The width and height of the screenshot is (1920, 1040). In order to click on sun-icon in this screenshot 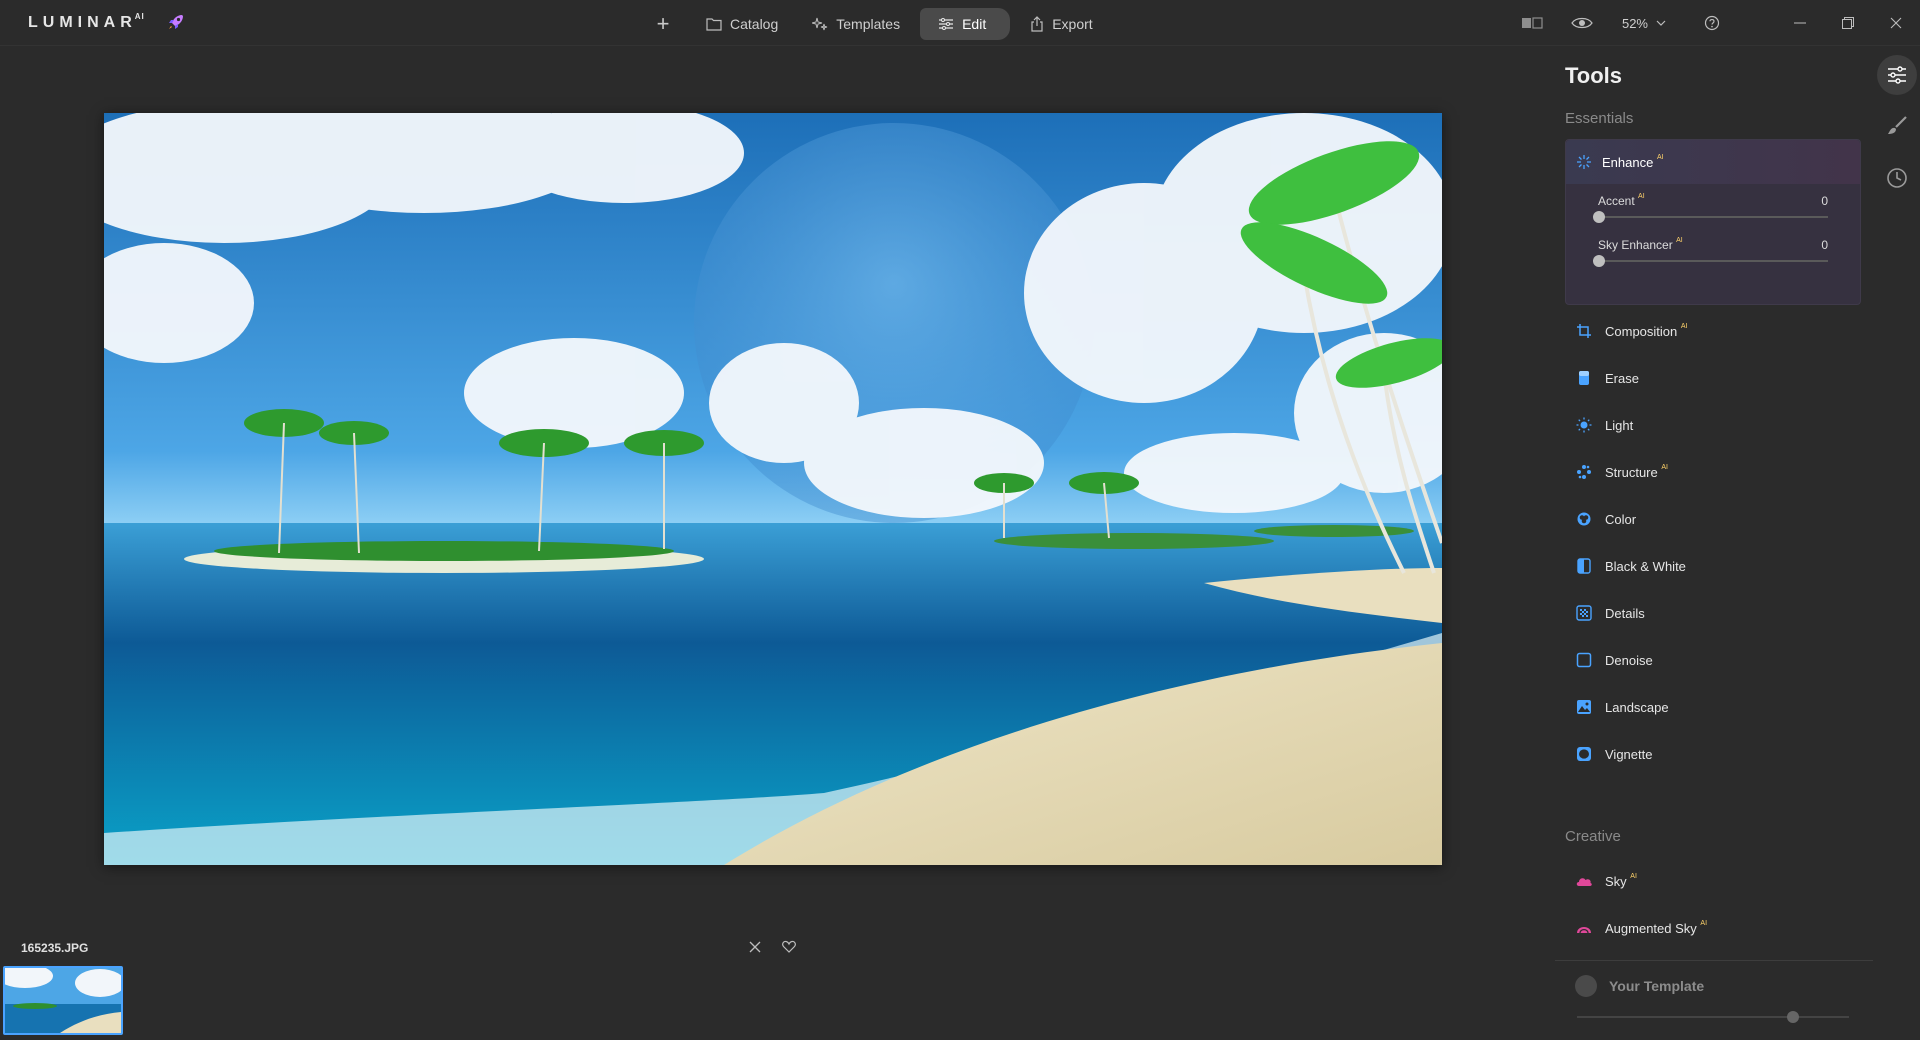, I will do `click(1584, 425)`.